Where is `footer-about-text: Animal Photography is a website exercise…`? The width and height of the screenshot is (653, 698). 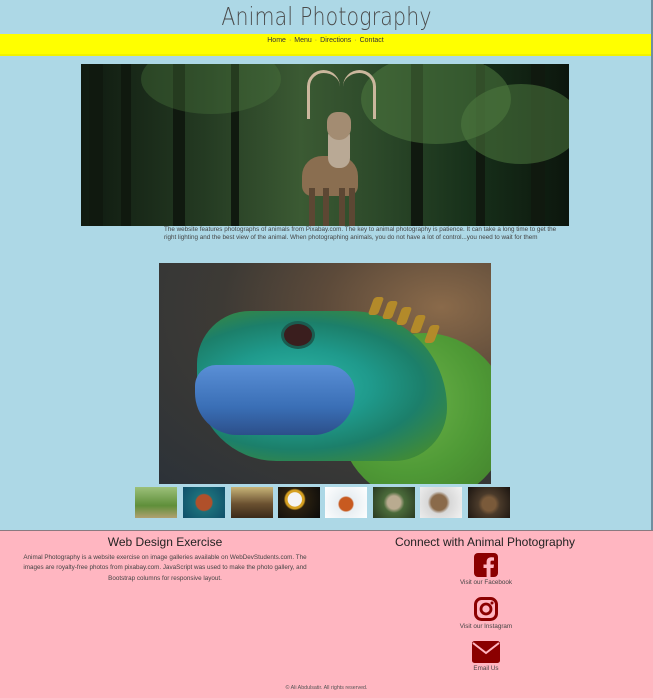 footer-about-text: Animal Photography is a website exercise… is located at coordinates (165, 568).